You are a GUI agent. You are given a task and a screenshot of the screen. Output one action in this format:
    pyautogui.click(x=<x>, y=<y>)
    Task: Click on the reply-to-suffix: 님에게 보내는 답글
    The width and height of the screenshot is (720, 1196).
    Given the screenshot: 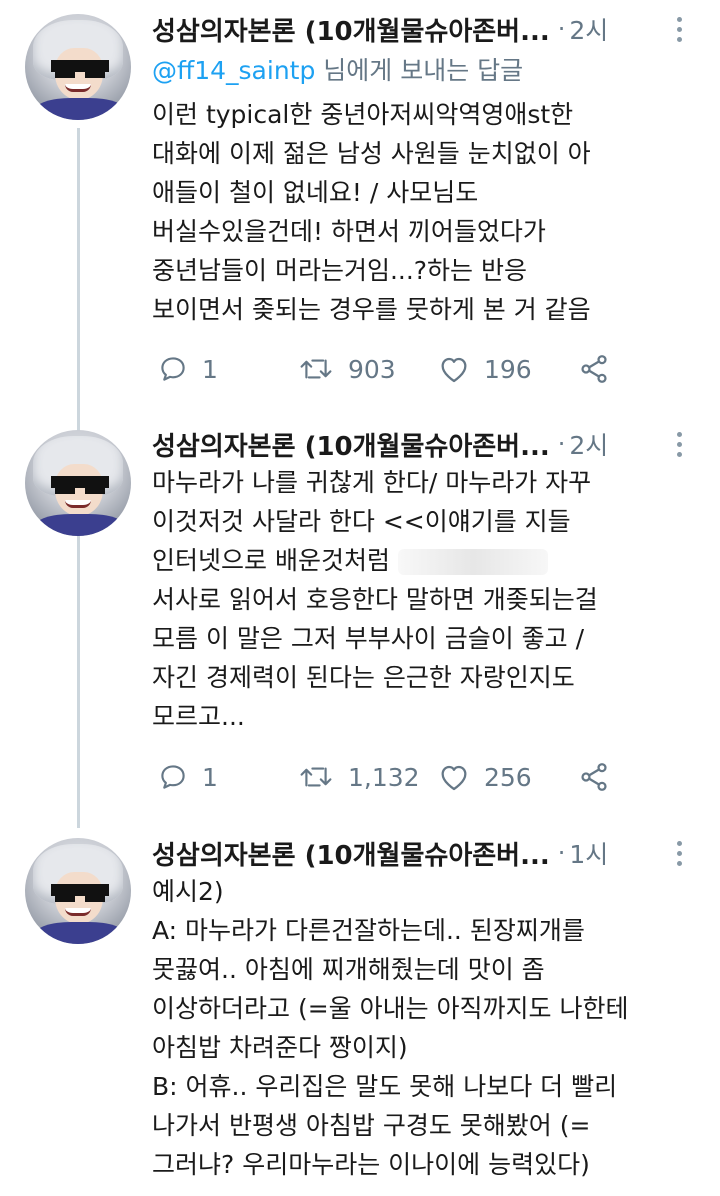 What is the action you would take?
    pyautogui.click(x=419, y=70)
    